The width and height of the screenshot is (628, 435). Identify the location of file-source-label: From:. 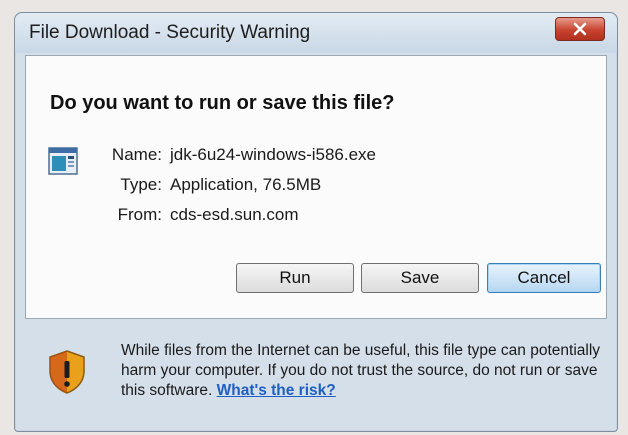
(139, 214).